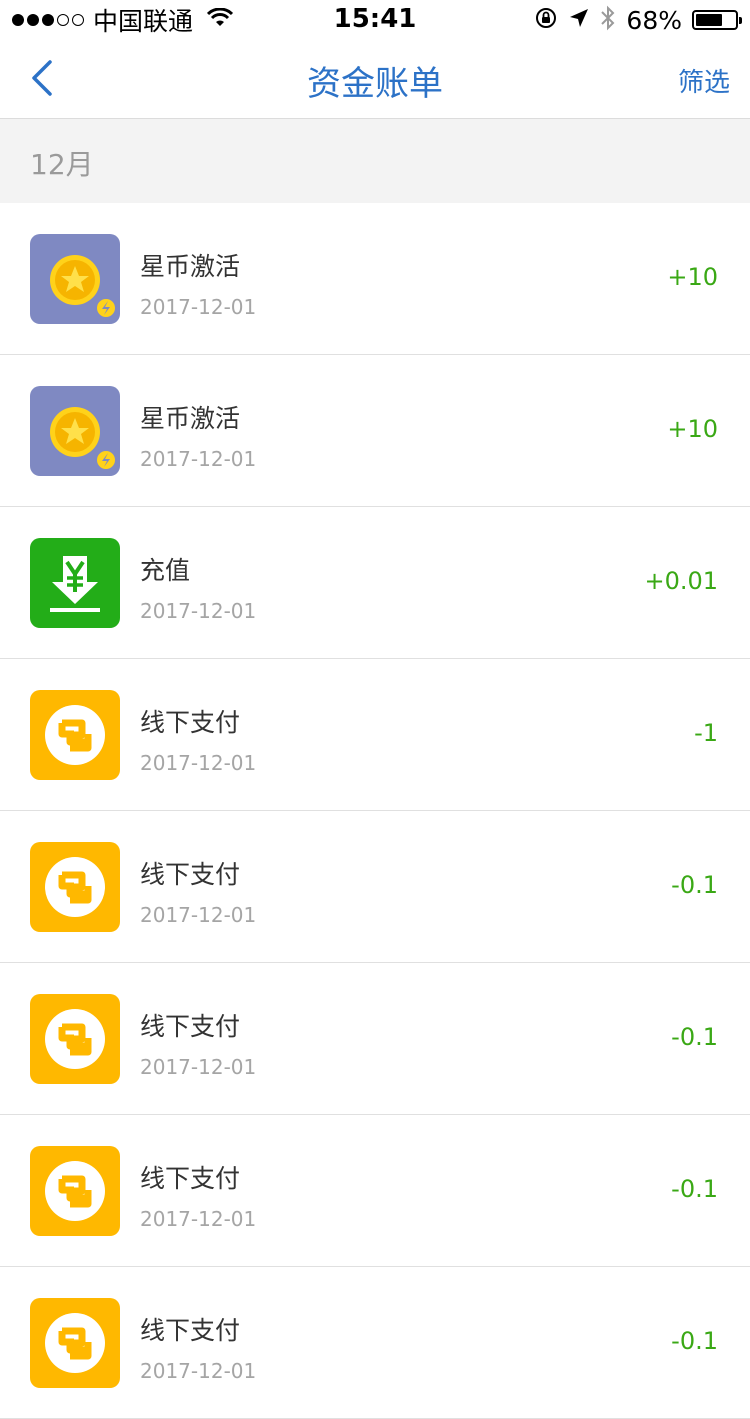 This screenshot has width=750, height=1419. I want to click on transaction-amount: -1, so click(706, 733).